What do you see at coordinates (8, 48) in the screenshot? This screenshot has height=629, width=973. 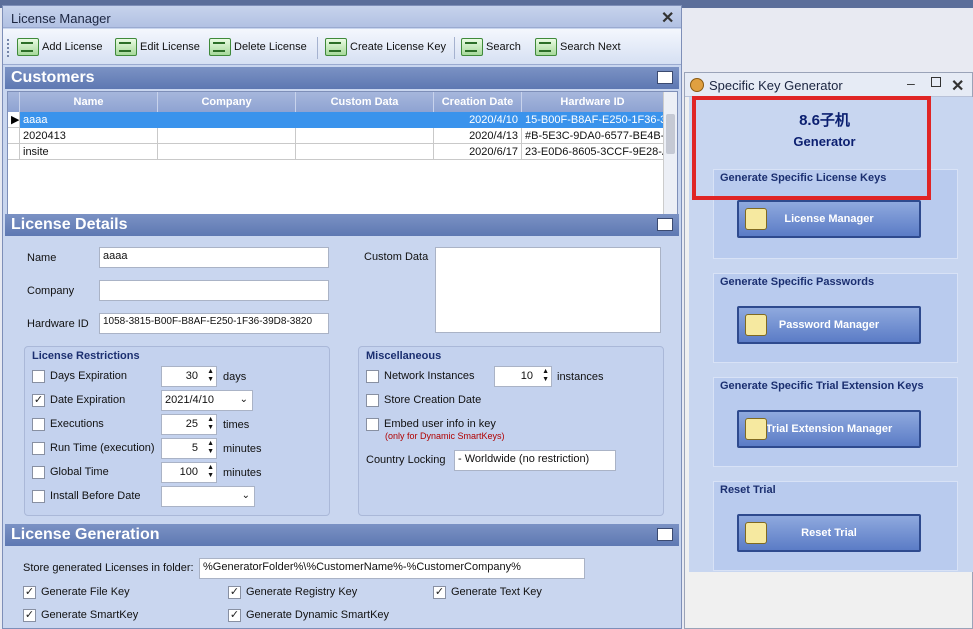 I see `toolbar-grip` at bounding box center [8, 48].